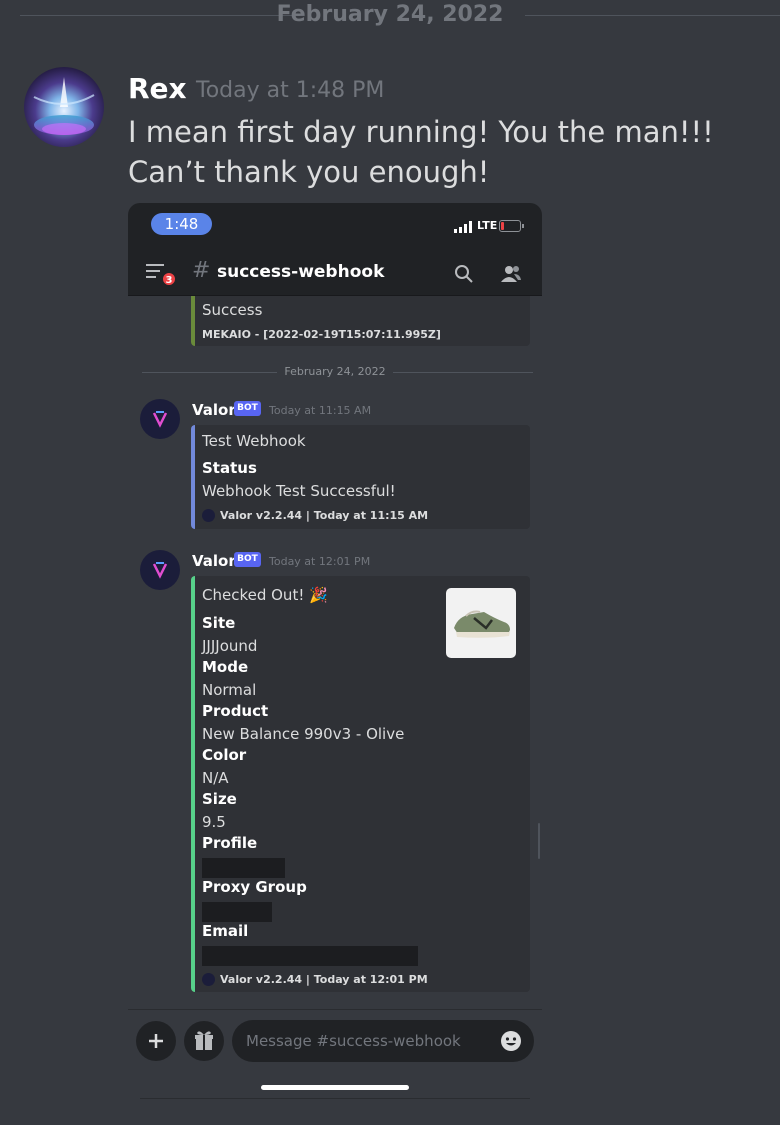  I want to click on battery-icon, so click(511, 226).